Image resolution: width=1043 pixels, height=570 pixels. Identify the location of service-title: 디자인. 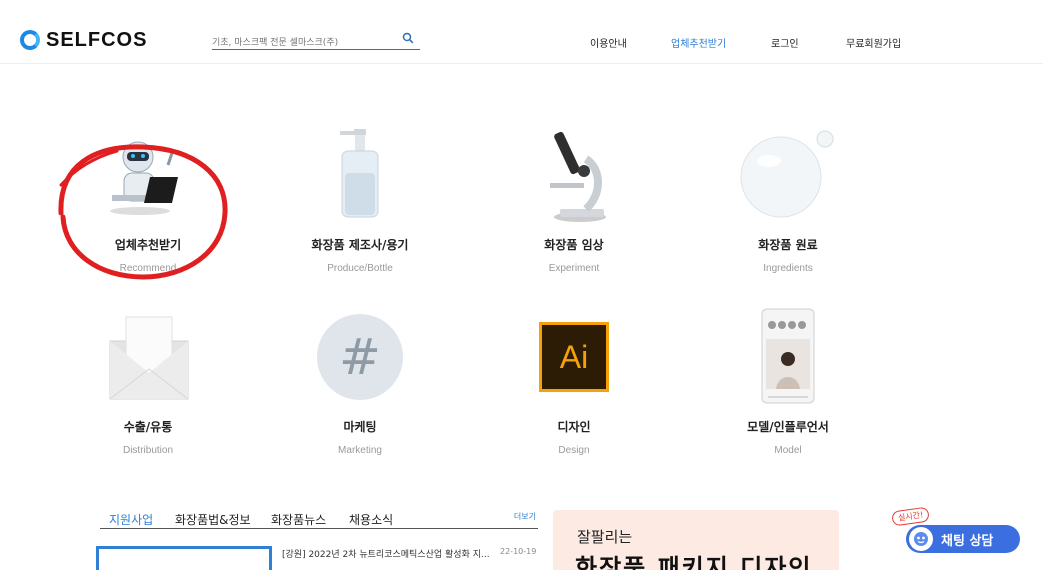
(574, 427).